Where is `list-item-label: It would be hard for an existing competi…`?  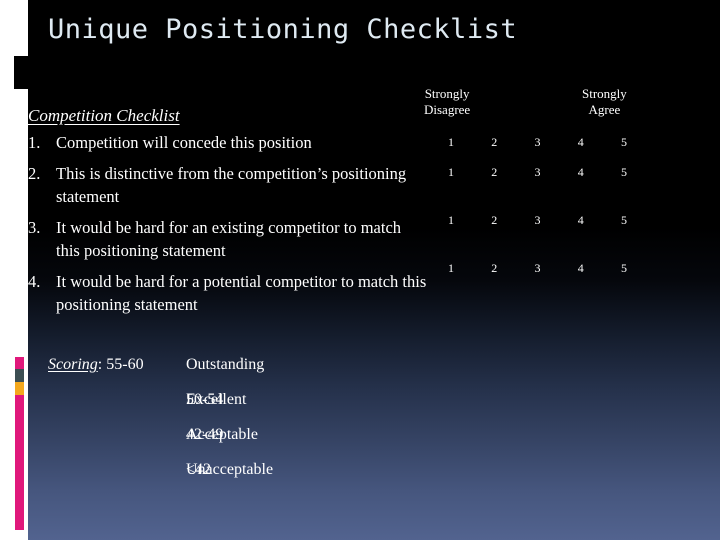
list-item-label: It would be hard for an existing competi… is located at coordinates (229, 239).